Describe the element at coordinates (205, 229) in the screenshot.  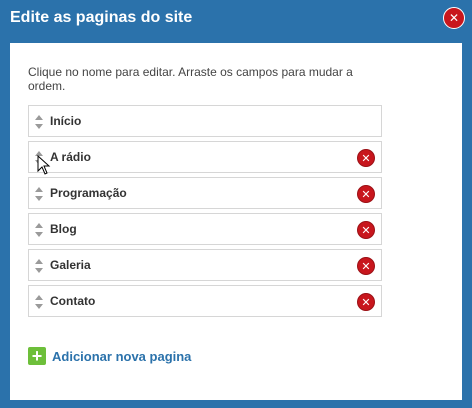
I see `page-row-blog: Blog ✕` at that location.